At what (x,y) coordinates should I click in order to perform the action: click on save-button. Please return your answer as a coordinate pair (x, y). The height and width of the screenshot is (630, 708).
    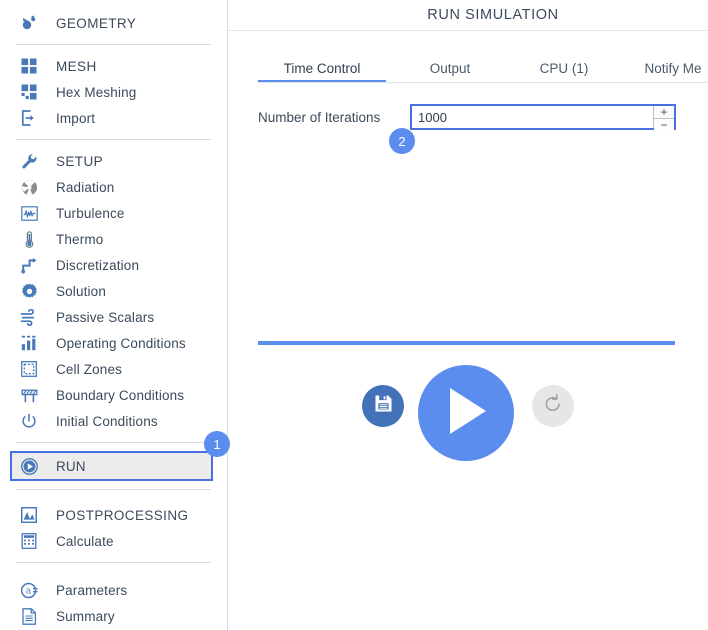
    Looking at the image, I should click on (383, 406).